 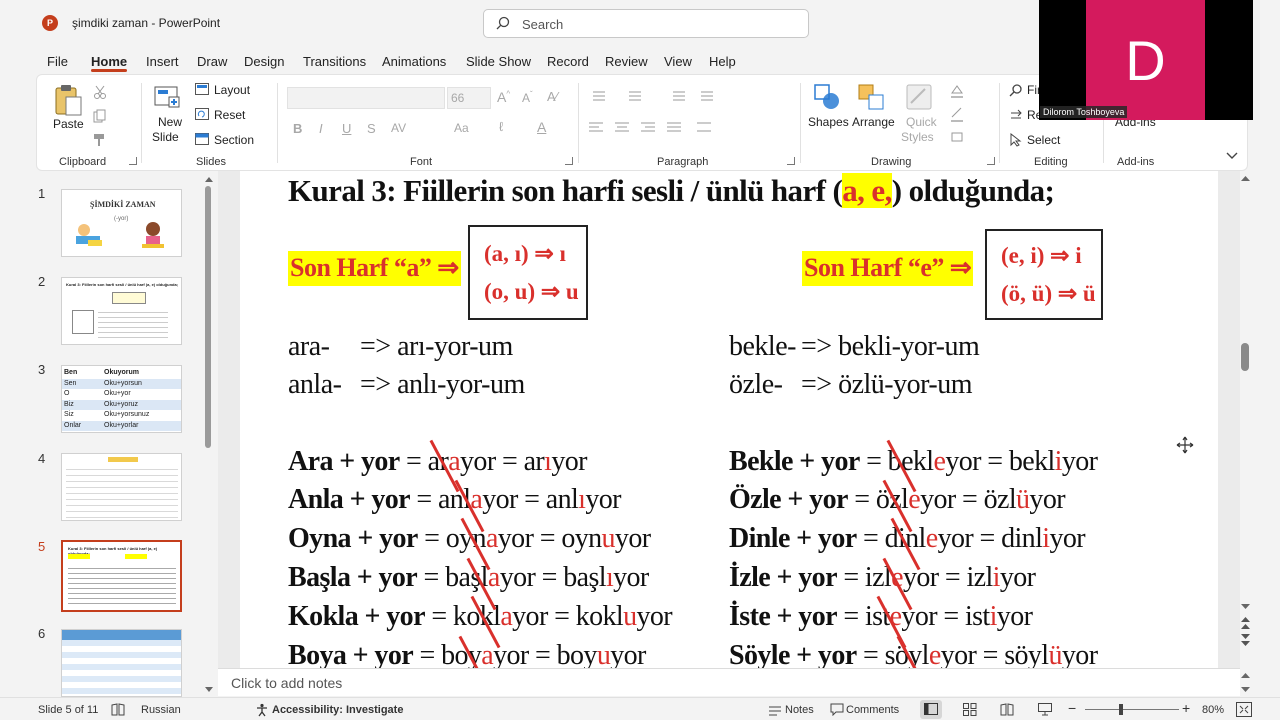 What do you see at coordinates (321, 128) in the screenshot?
I see `italic-icon: I` at bounding box center [321, 128].